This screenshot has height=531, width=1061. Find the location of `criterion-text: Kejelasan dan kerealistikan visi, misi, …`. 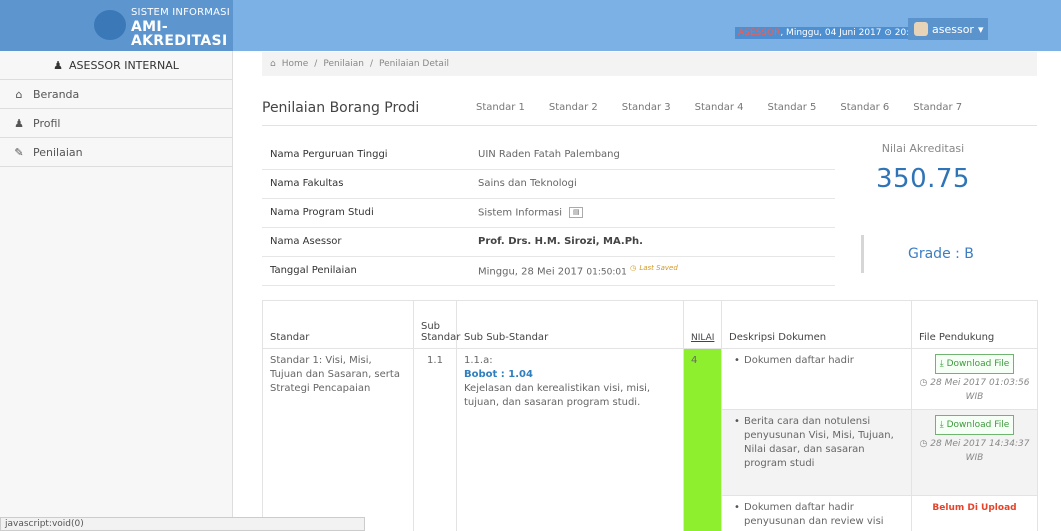

criterion-text: Kejelasan dan kerealistikan visi, misi, … is located at coordinates (557, 395).